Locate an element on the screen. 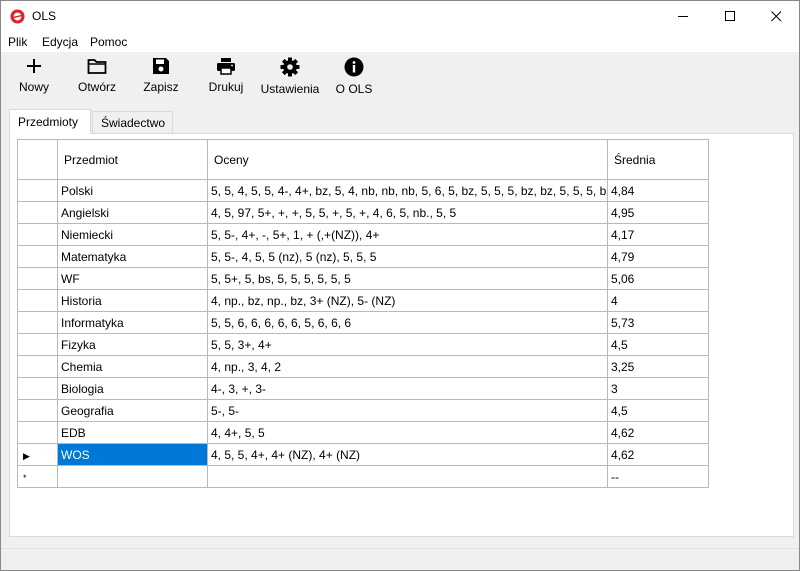 Image resolution: width=800 pixels, height=571 pixels. subject-cell: WF is located at coordinates (132, 278).